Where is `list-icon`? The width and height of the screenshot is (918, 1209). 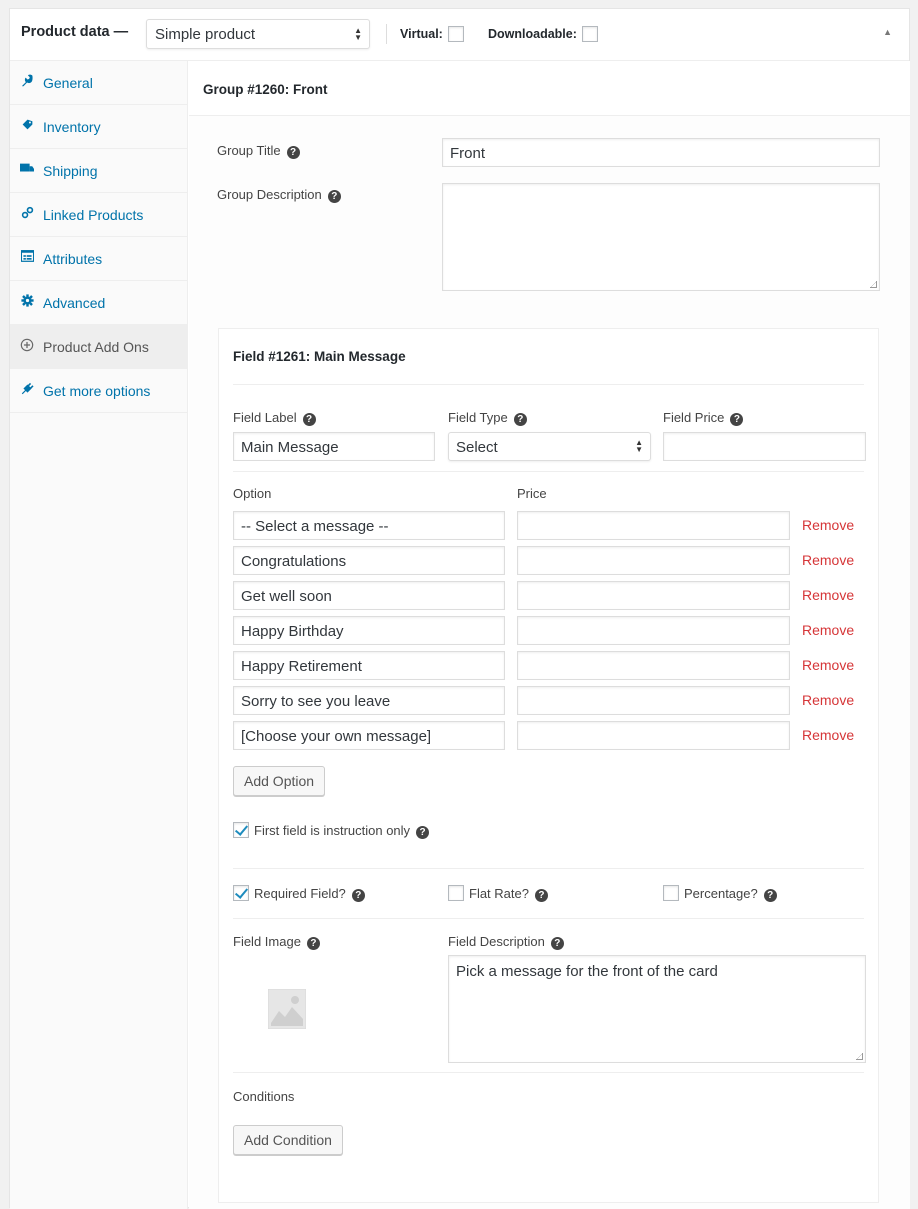 list-icon is located at coordinates (27, 257).